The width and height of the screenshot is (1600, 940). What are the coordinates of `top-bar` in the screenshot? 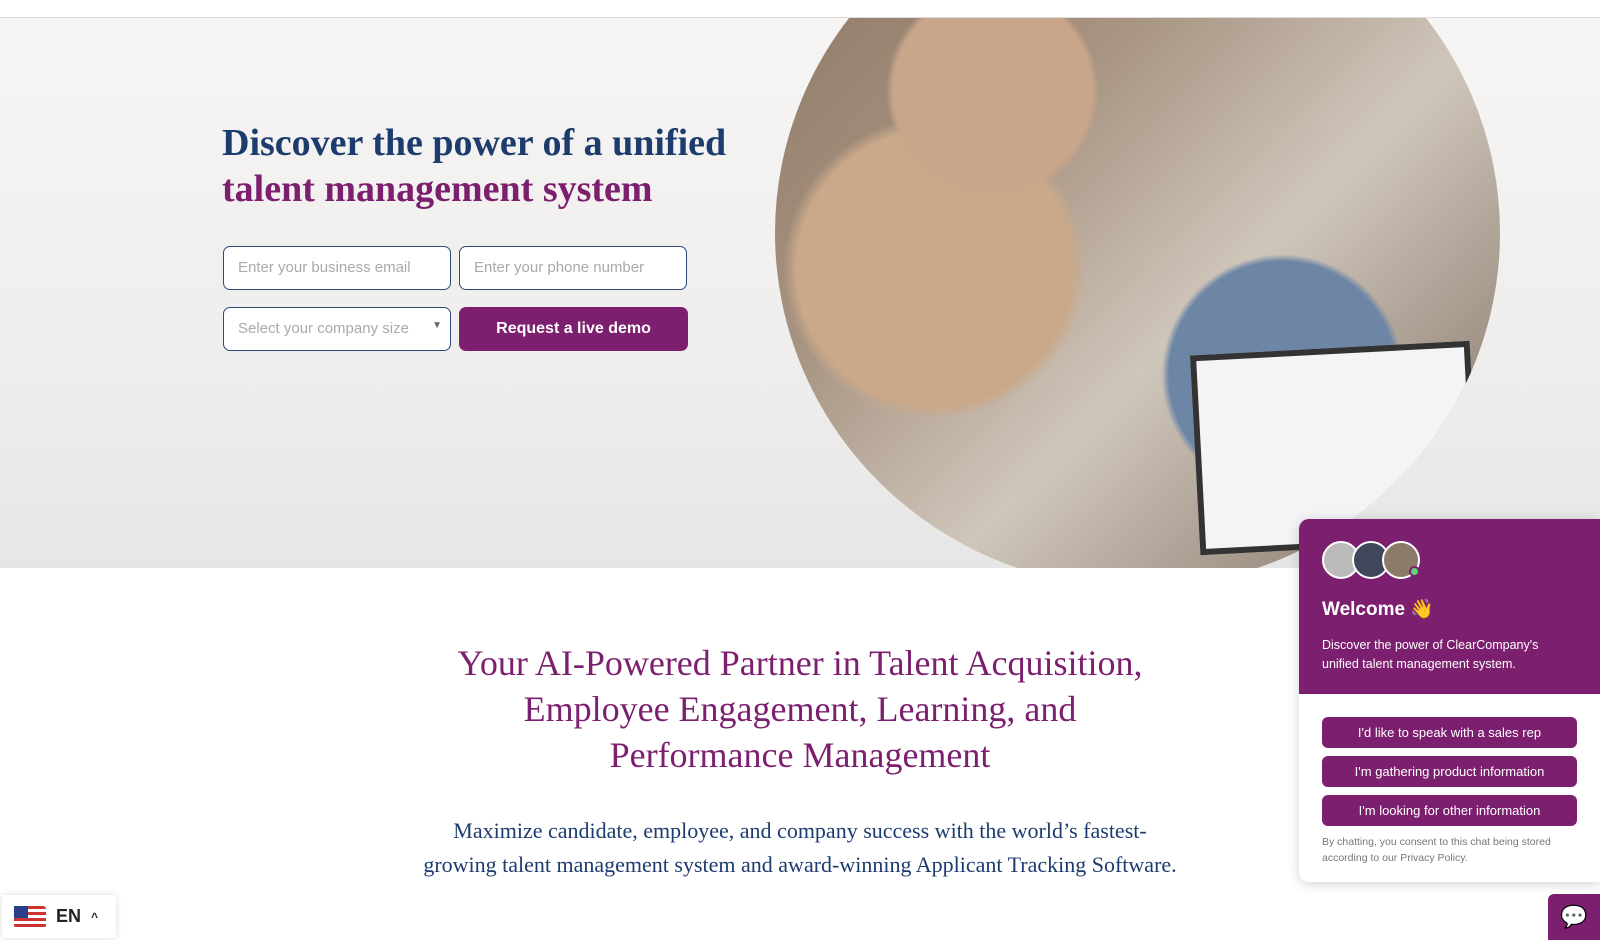 It's located at (800, 9).